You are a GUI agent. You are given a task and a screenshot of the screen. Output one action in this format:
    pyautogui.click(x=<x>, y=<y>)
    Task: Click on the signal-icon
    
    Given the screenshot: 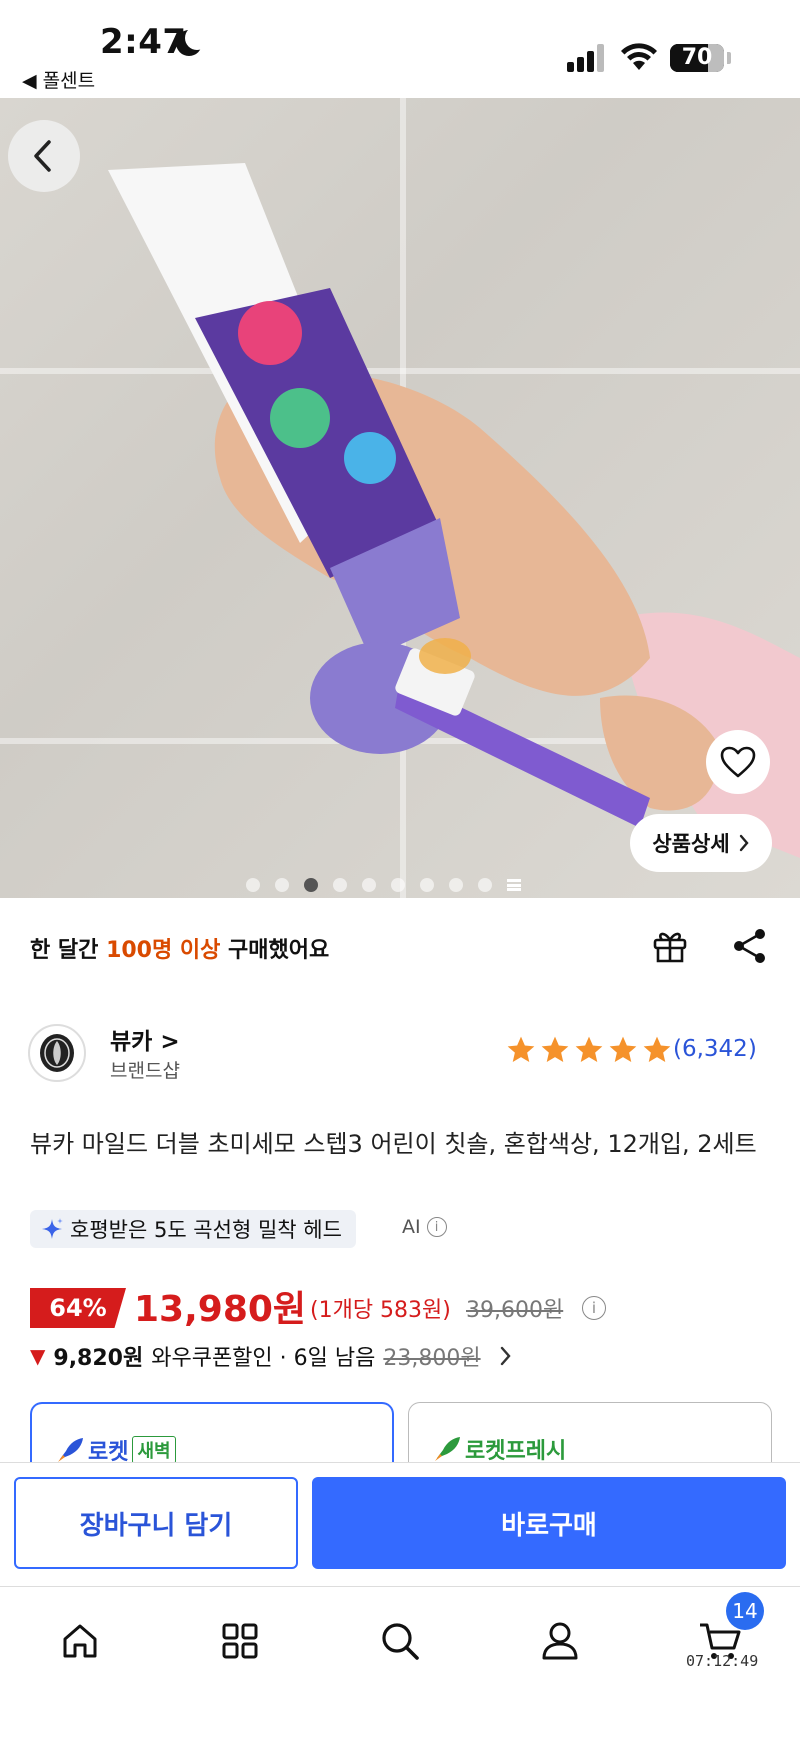 What is the action you would take?
    pyautogui.click(x=587, y=58)
    